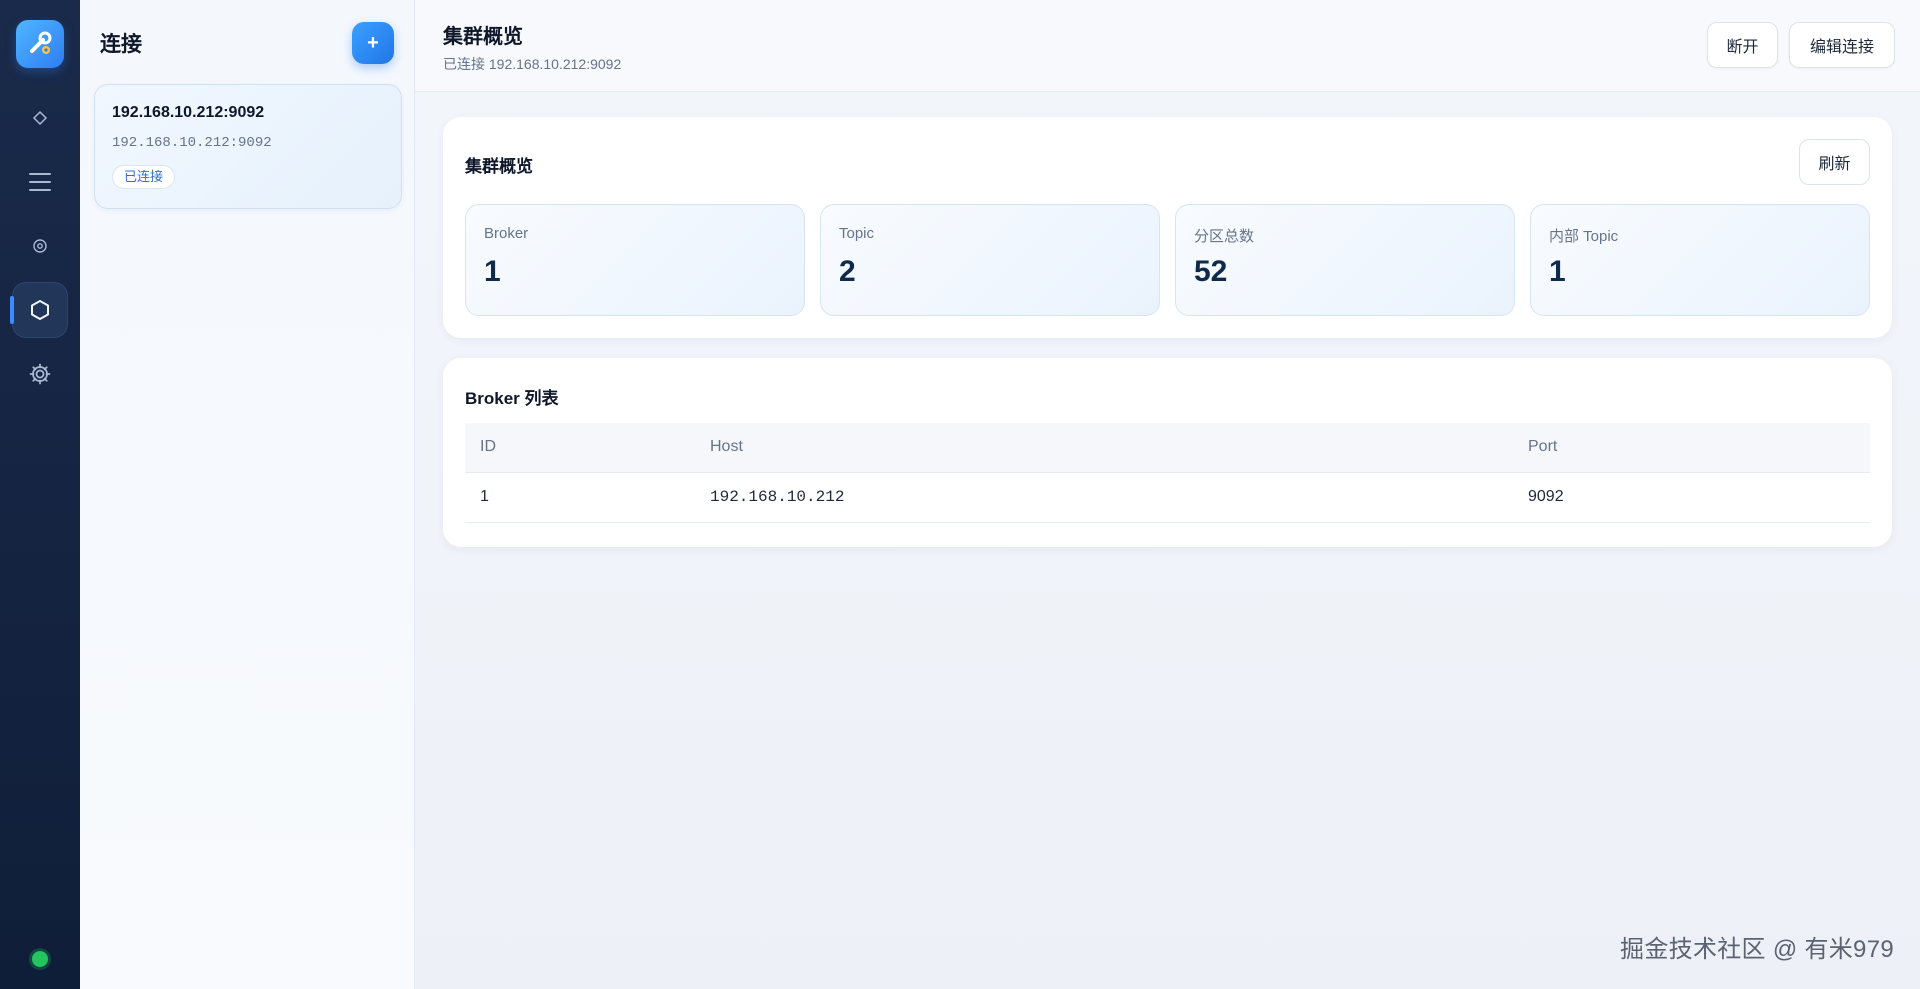  Describe the element at coordinates (499, 166) in the screenshot. I see `overview-title: 集群概览` at that location.